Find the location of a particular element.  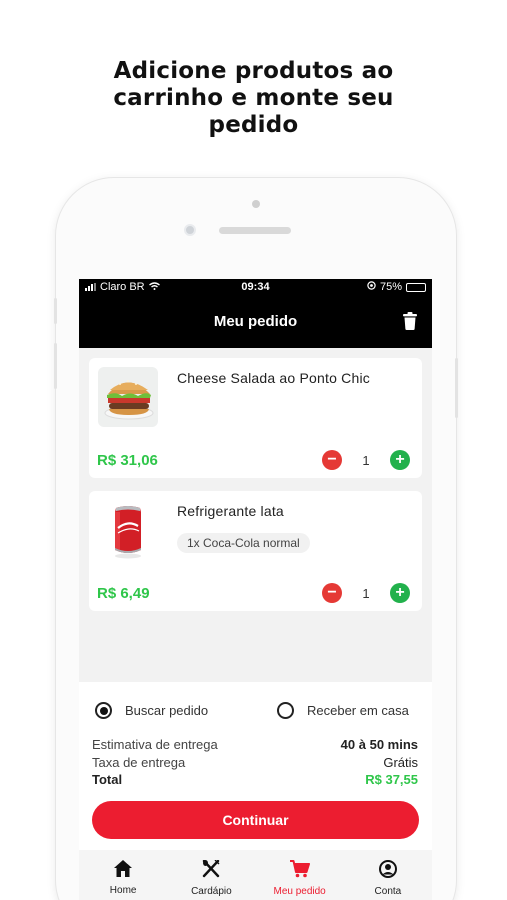

account-icon is located at coordinates (387, 871).